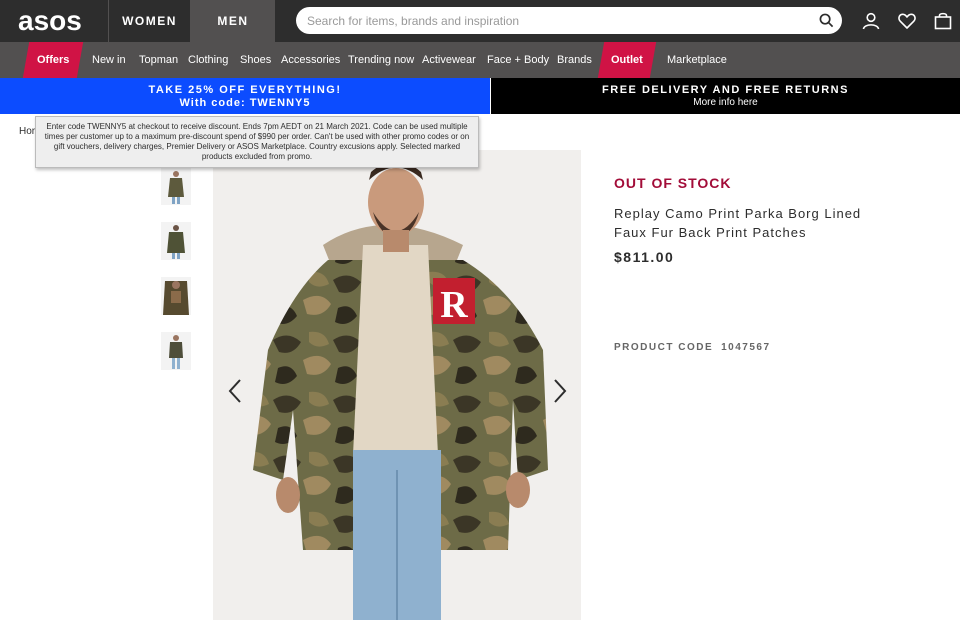 This screenshot has width=960, height=635. I want to click on bag-icon, so click(943, 21).